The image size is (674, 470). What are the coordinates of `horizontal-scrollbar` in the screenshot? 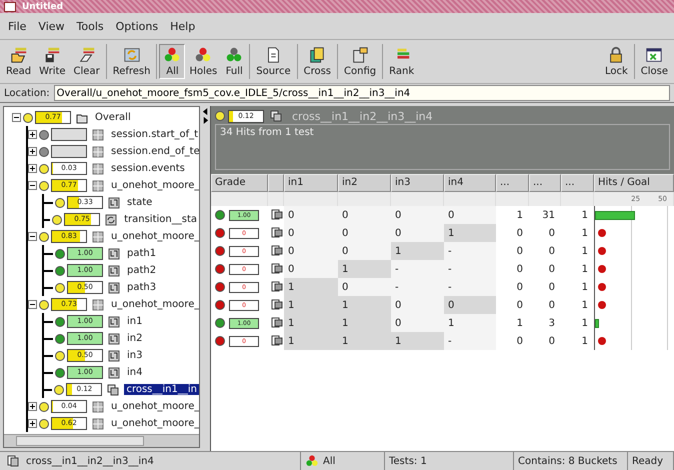 It's located at (101, 440).